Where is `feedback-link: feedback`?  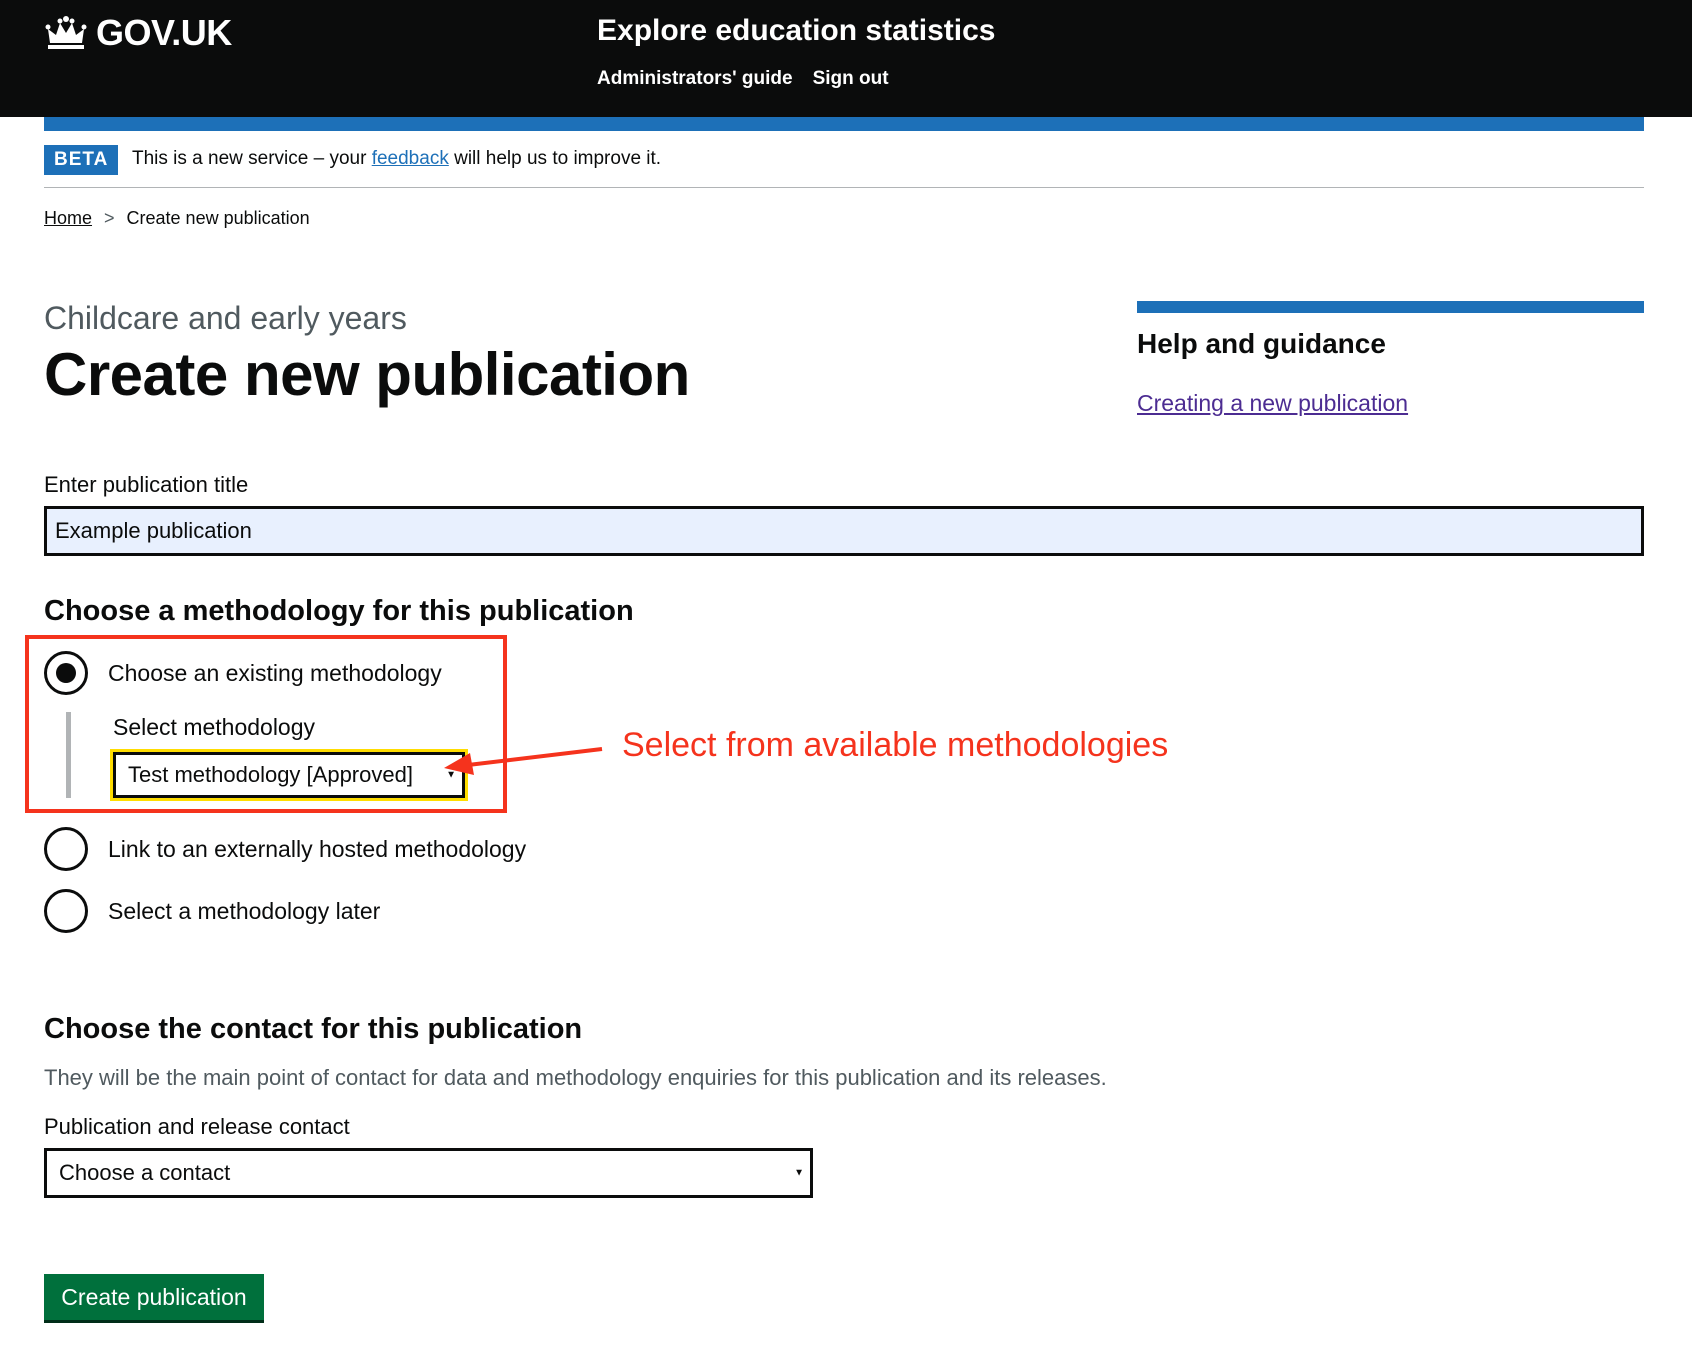 feedback-link: feedback is located at coordinates (410, 158).